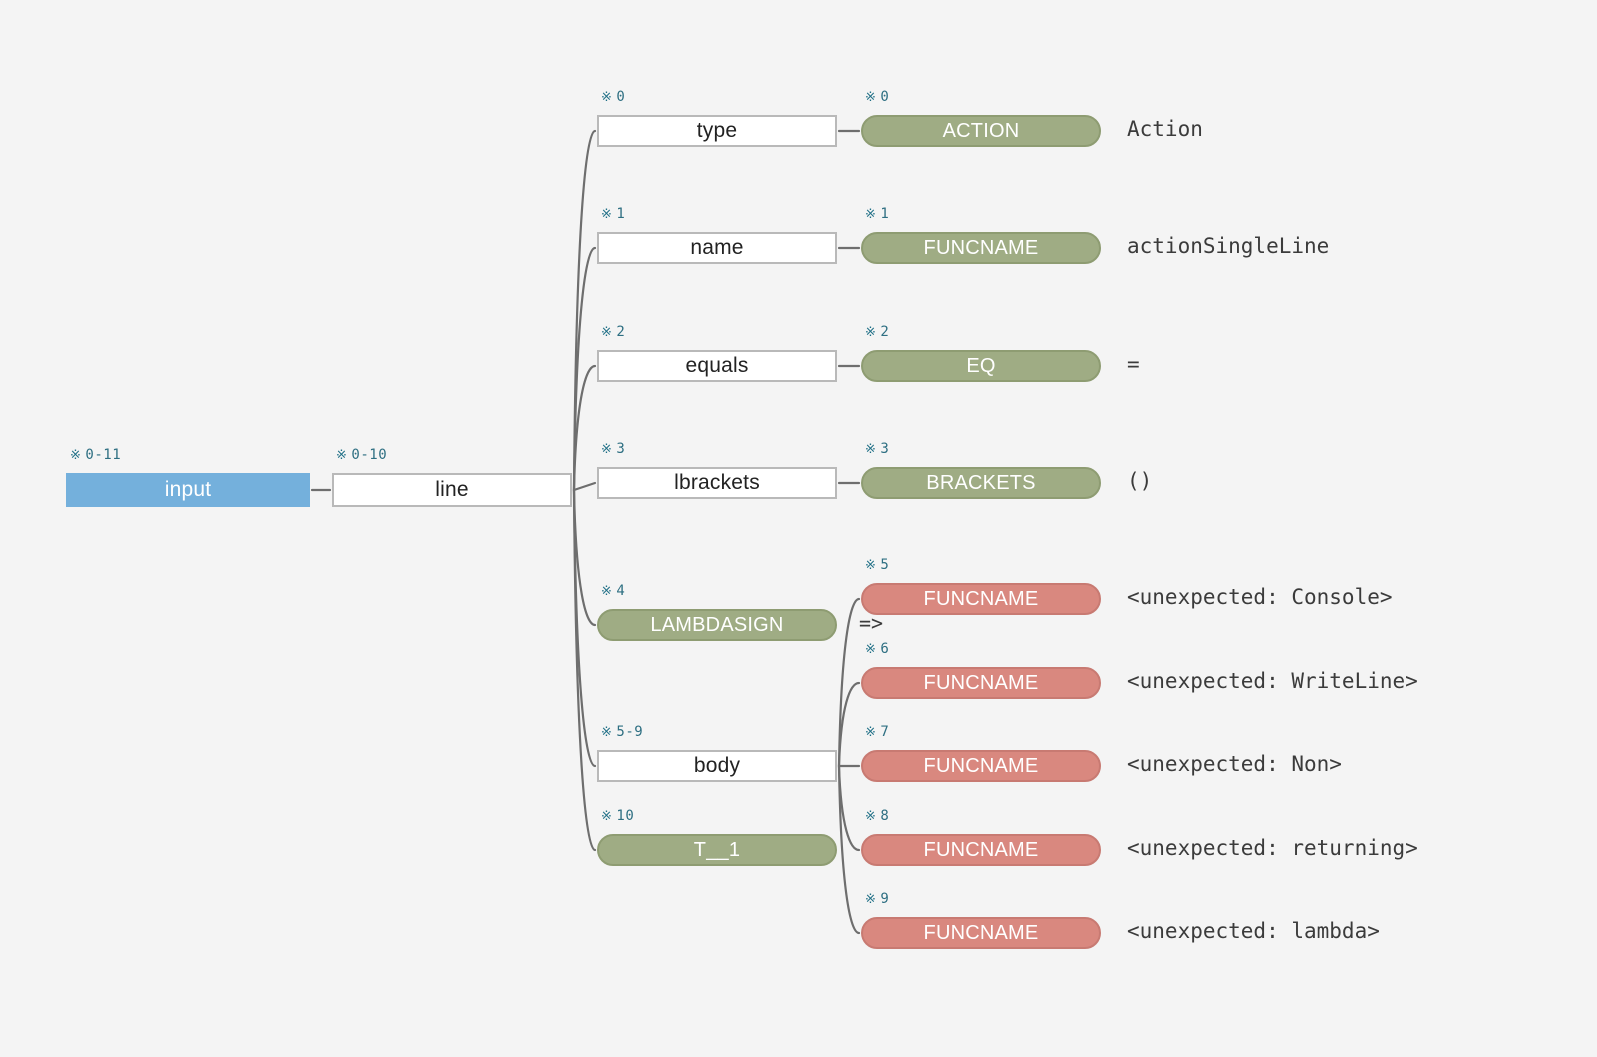 This screenshot has width=1597, height=1057. Describe the element at coordinates (849, 808) in the screenshot. I see `edge-body-to-tok_err8` at that location.